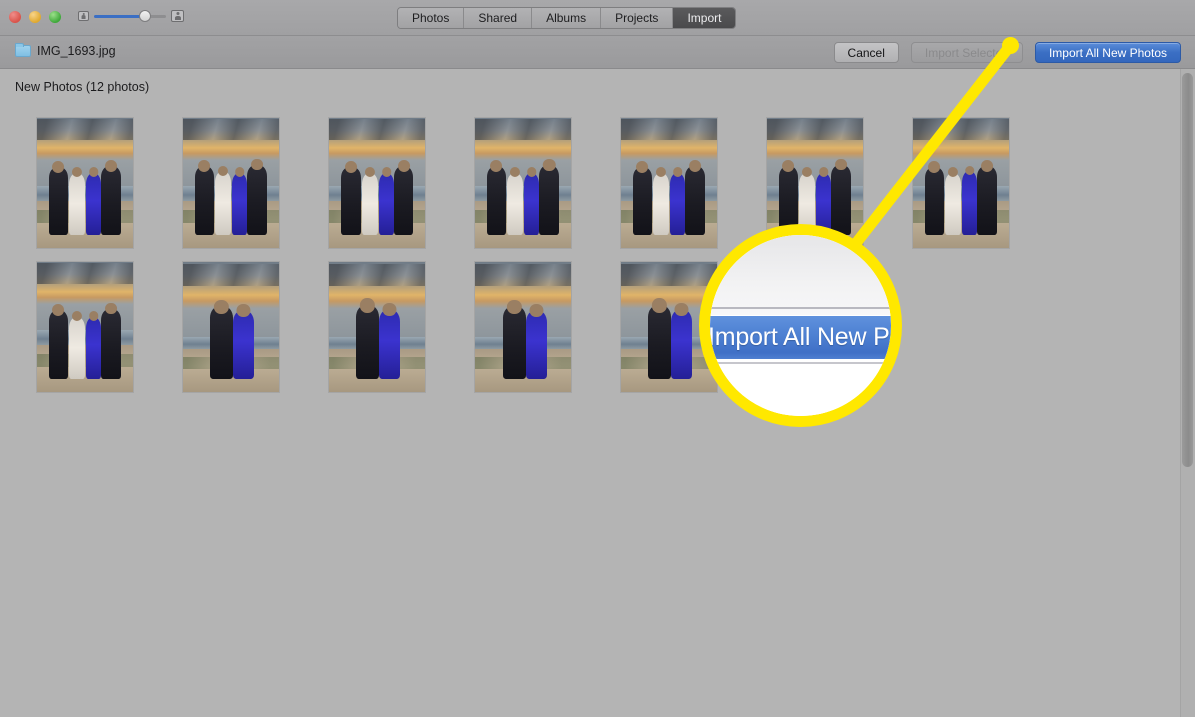 This screenshot has height=717, width=1195. I want to click on magnifier-callout: Import All New Photo, so click(800, 325).